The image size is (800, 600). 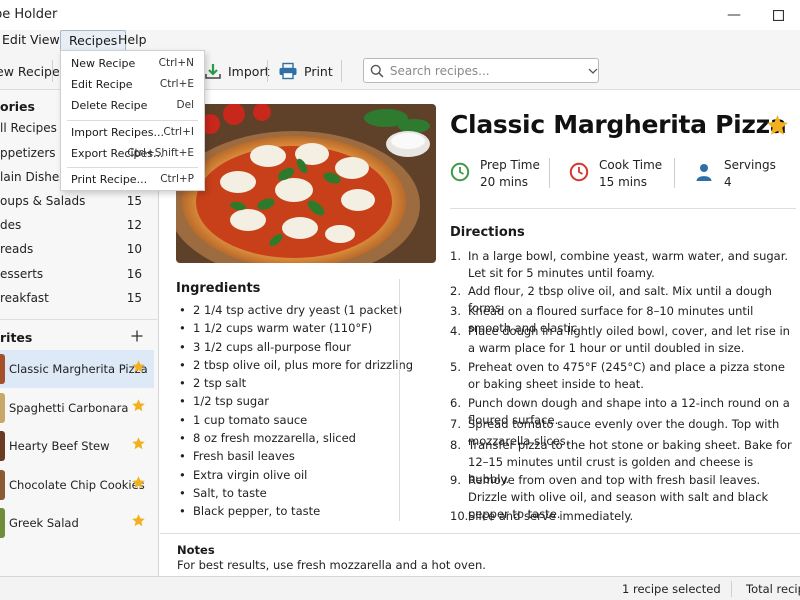 I want to click on step-number: 5., so click(x=455, y=367).